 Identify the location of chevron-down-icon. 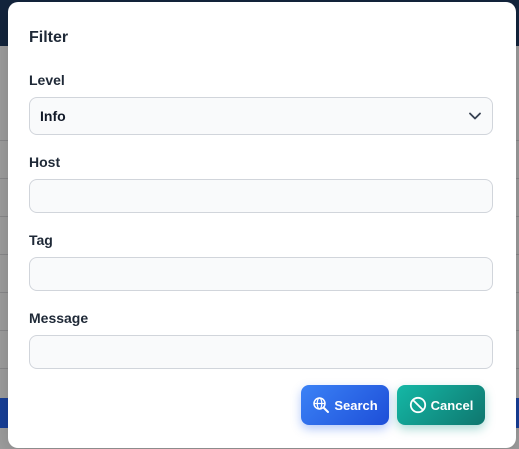
(475, 116).